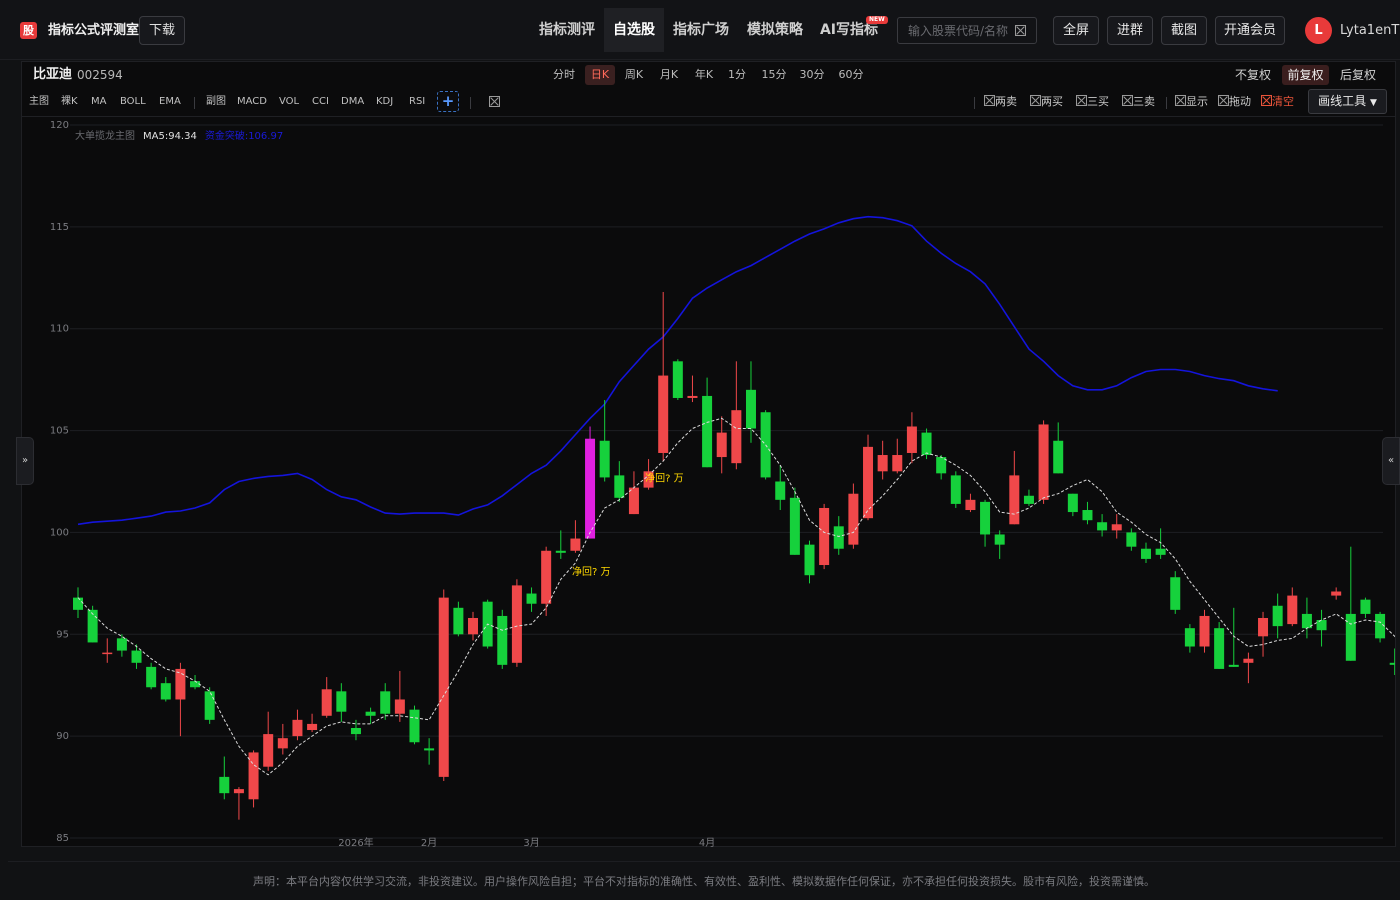  I want to click on adjust-forward: 前复权, so click(1305, 75).